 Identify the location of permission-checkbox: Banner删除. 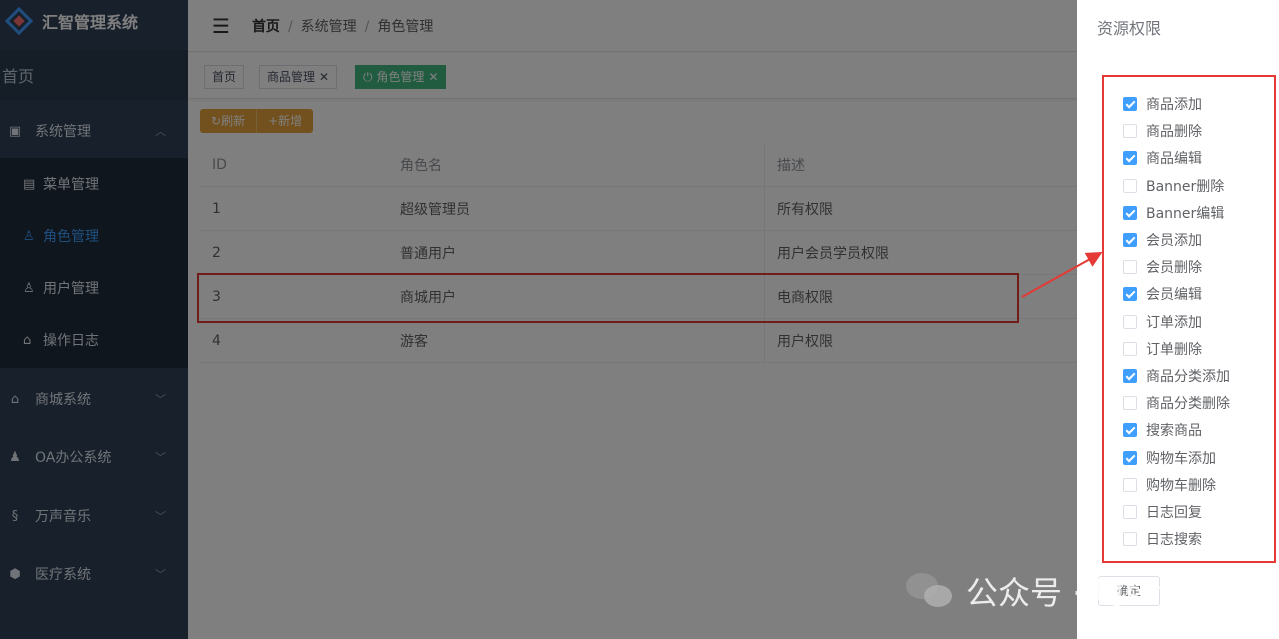
(1173, 186).